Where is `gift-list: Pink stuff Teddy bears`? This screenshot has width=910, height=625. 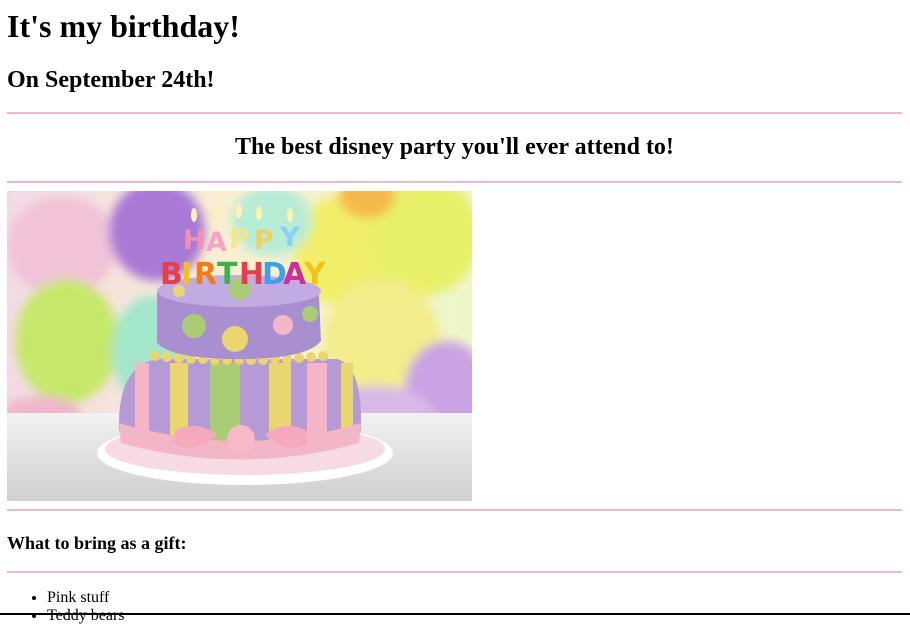 gift-list: Pink stuff Teddy bears is located at coordinates (86, 607).